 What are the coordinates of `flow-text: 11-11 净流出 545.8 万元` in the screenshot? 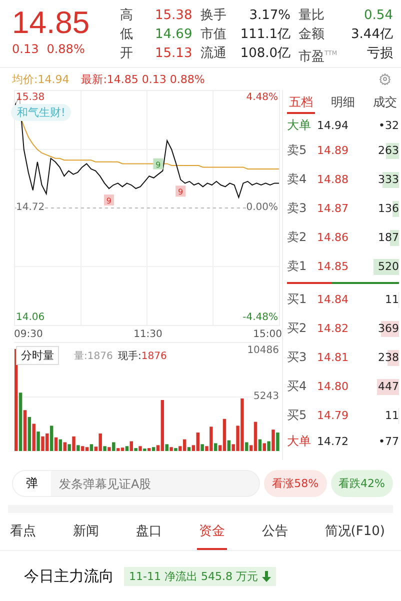 It's located at (193, 576).